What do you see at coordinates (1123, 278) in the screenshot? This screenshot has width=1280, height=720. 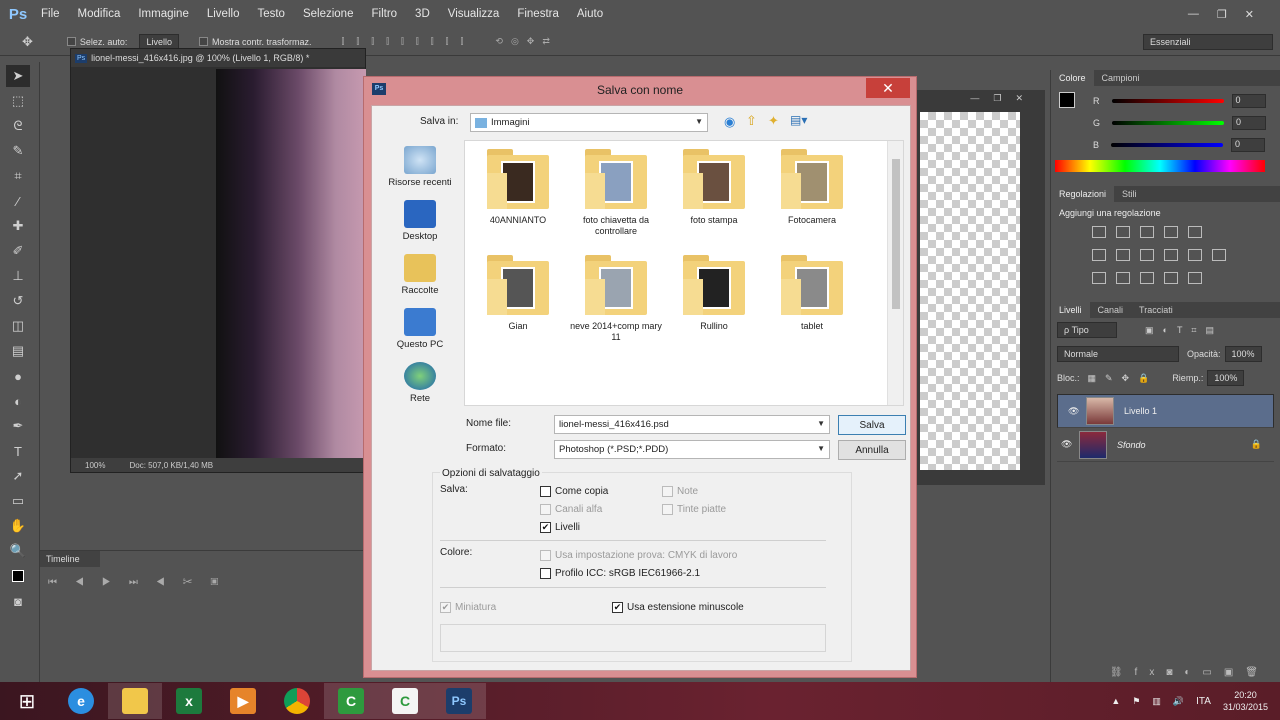 I see `posterize-icon` at bounding box center [1123, 278].